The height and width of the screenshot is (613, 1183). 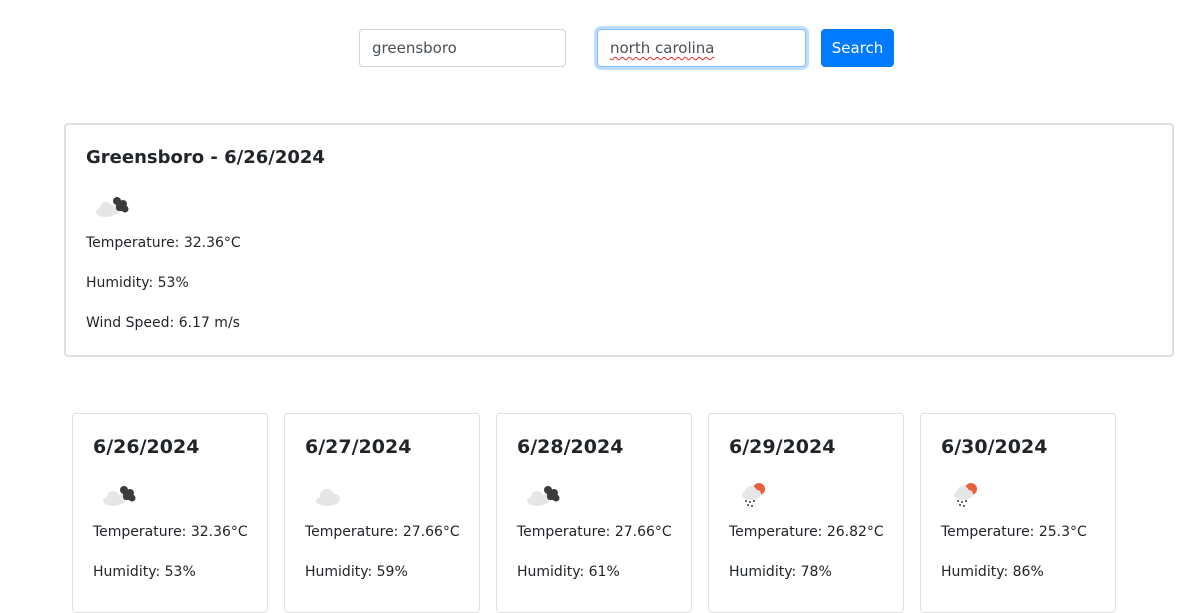 What do you see at coordinates (591, 49) in the screenshot?
I see `search-bar: greensboro north carolina Search` at bounding box center [591, 49].